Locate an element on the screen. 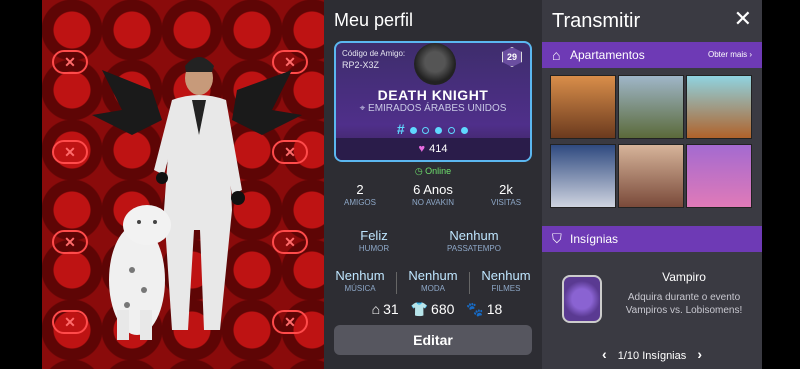 This screenshot has height=369, width=800. mood-value: Feliz is located at coordinates (374, 235).